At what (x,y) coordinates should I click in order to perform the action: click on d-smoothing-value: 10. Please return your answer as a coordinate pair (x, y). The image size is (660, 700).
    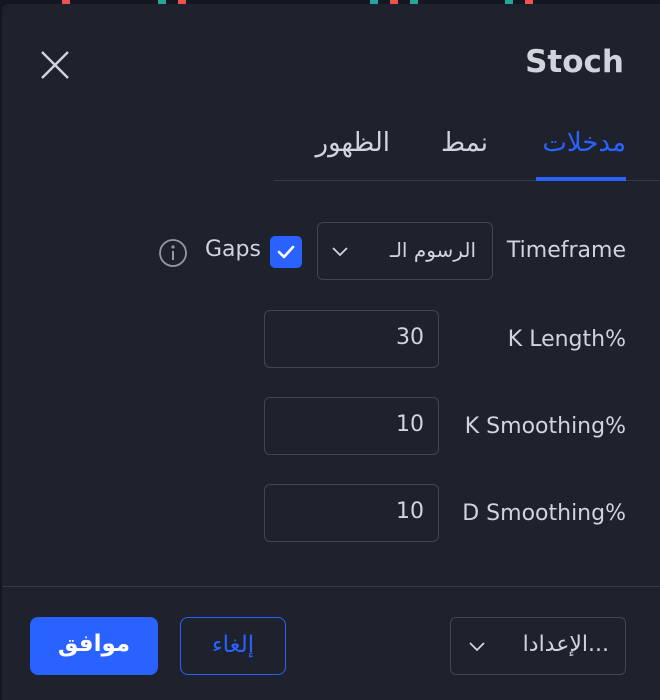
    Looking at the image, I should click on (410, 511).